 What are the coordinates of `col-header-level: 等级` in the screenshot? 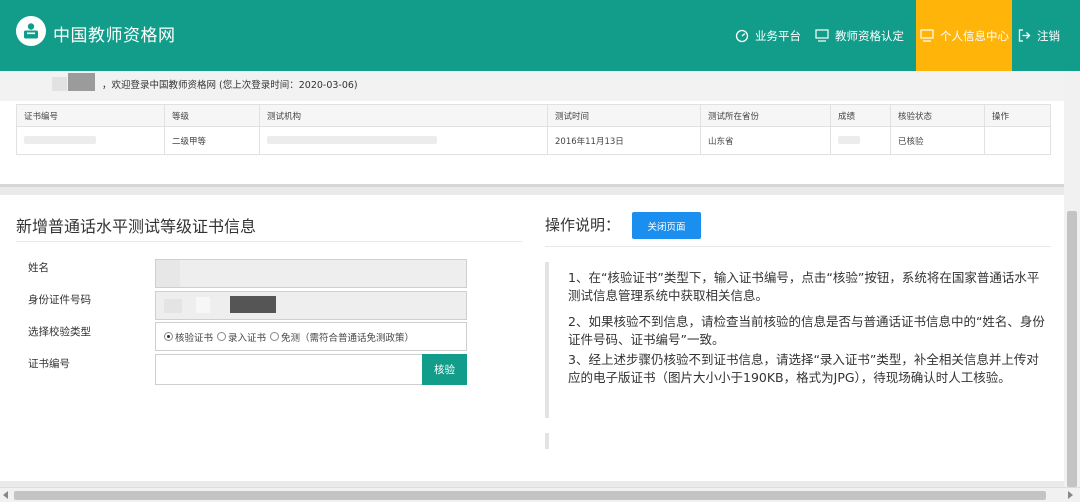 It's located at (212, 115).